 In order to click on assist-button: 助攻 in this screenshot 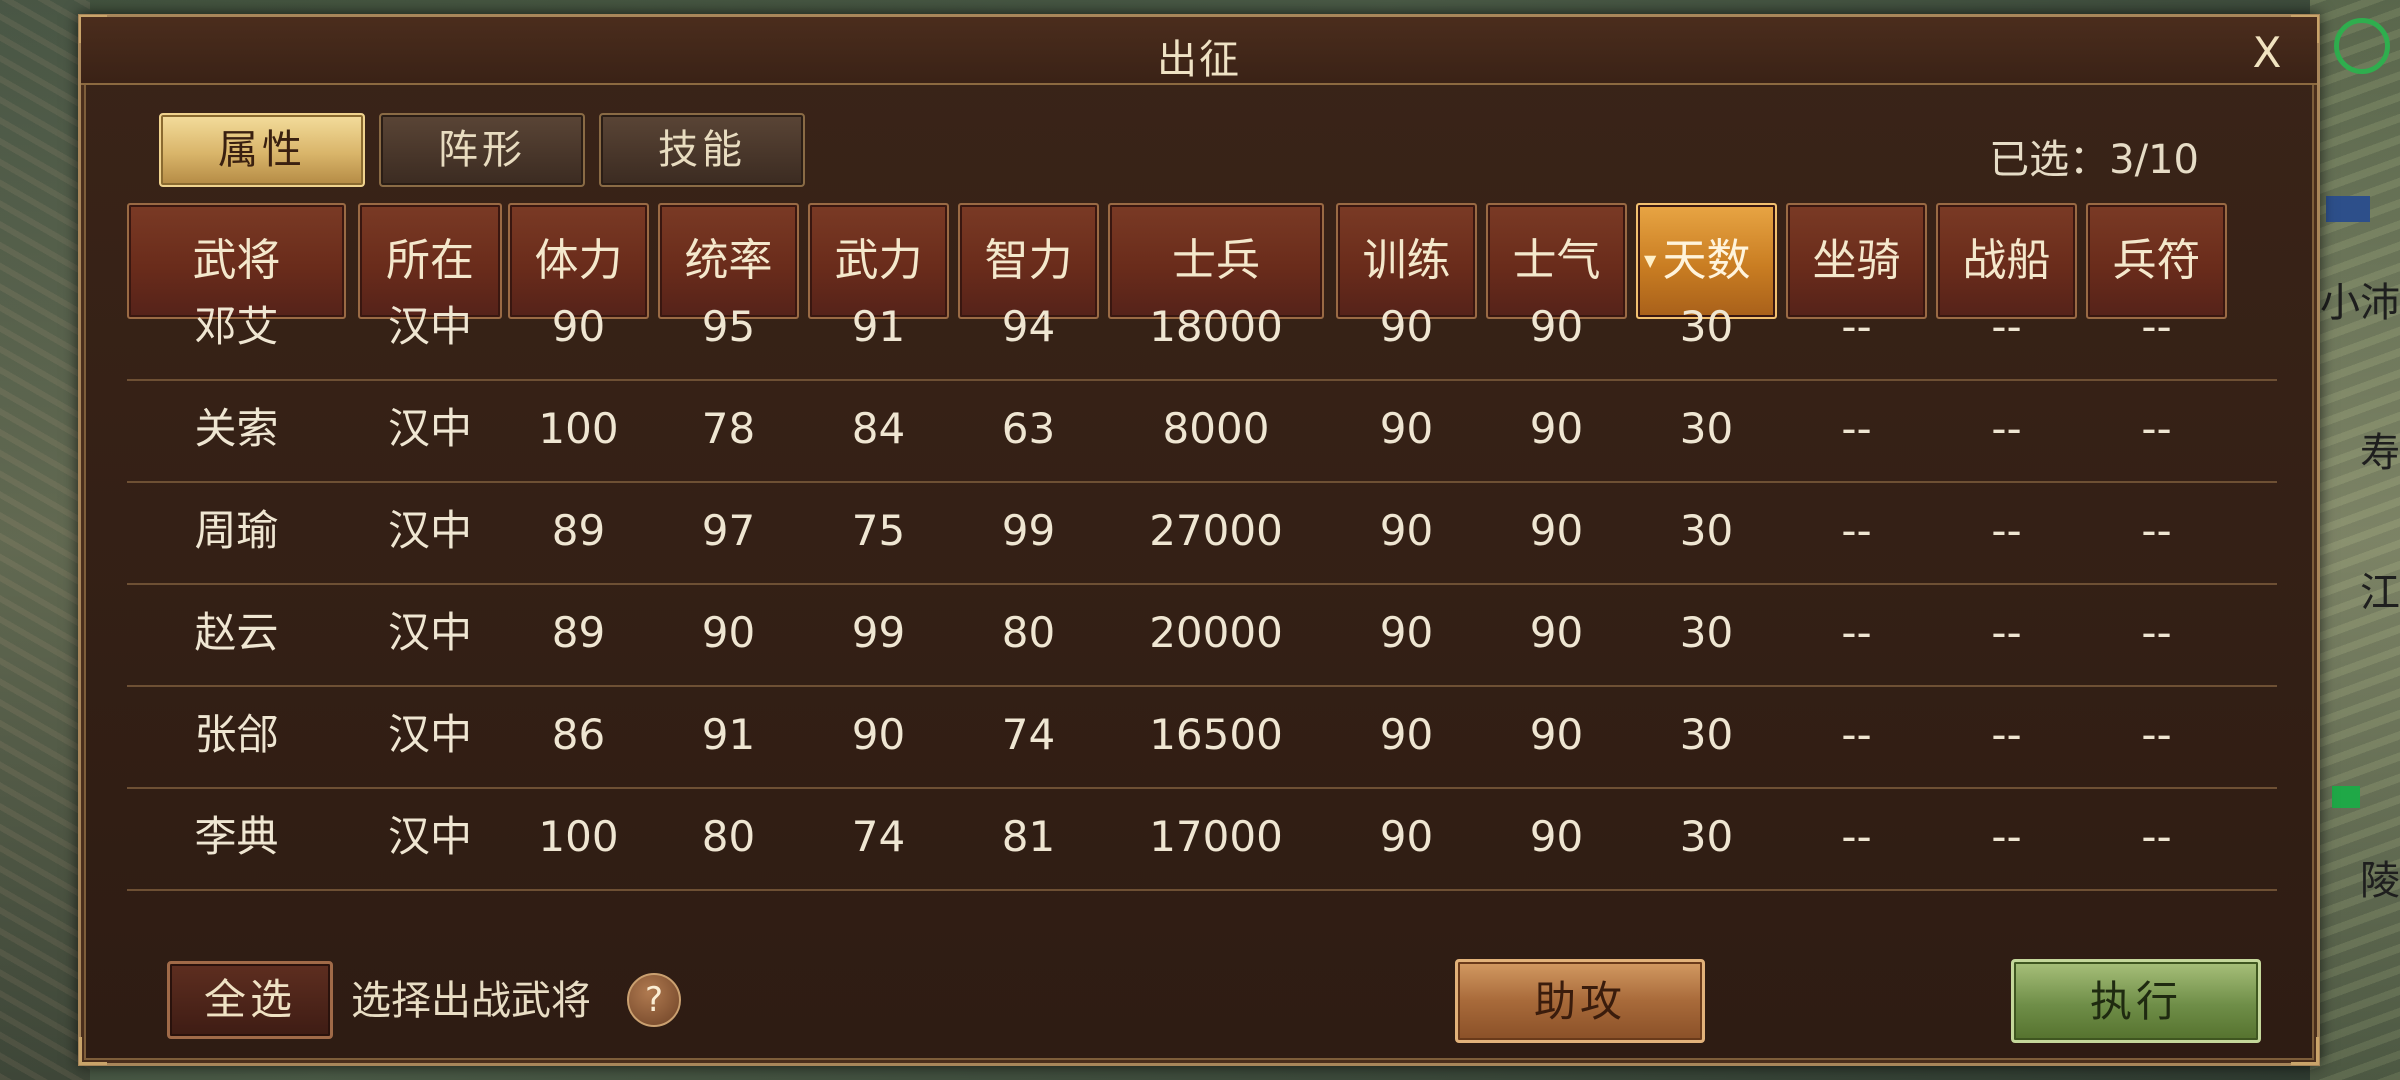, I will do `click(1580, 1001)`.